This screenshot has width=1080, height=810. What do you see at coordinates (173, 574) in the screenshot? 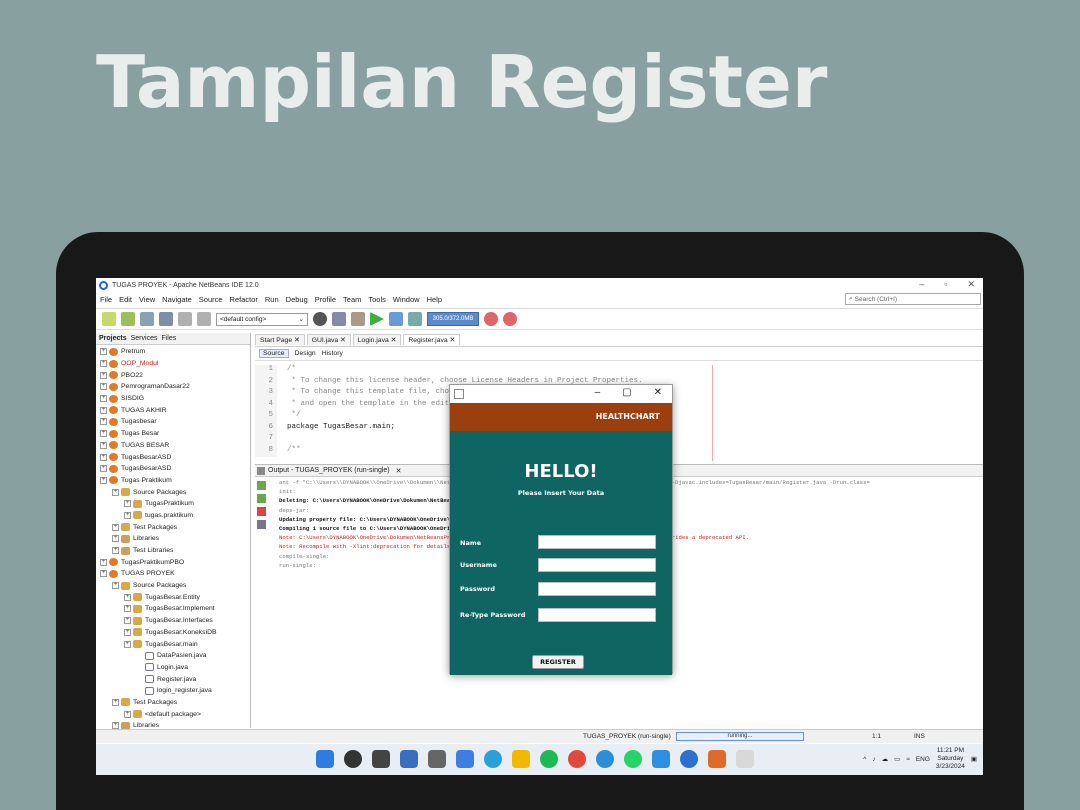
I see `tree-item: + TUGAS PROYEK` at bounding box center [173, 574].